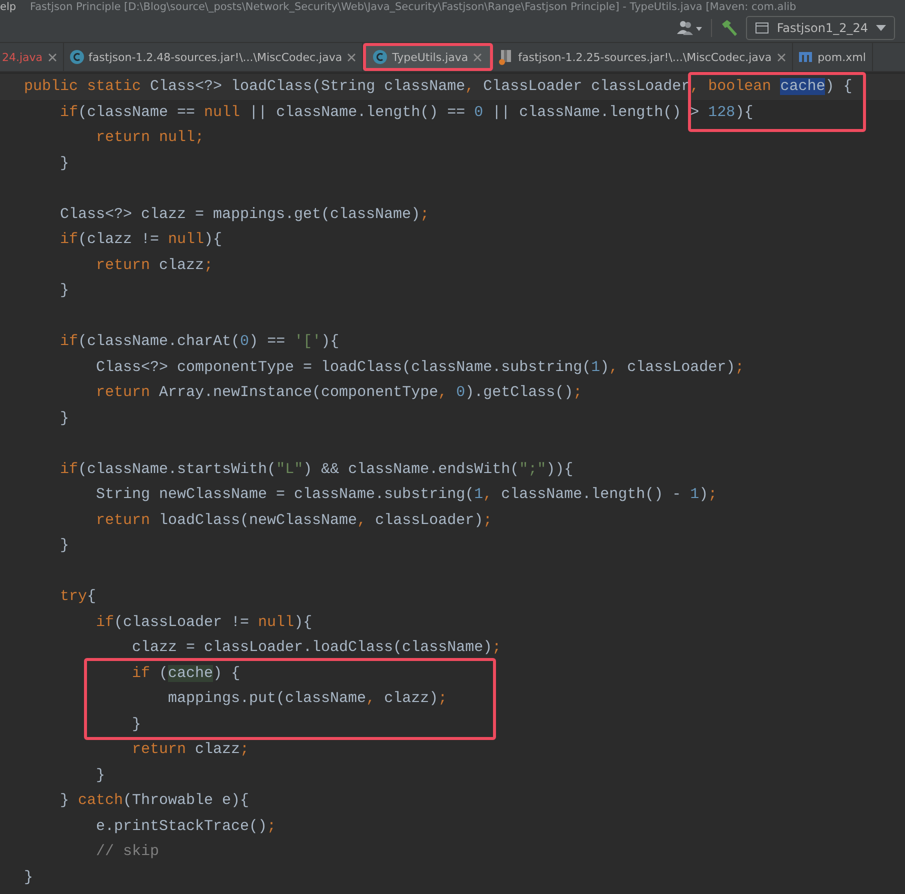 Image resolution: width=905 pixels, height=894 pixels. Describe the element at coordinates (214, 57) in the screenshot. I see `editor-tab: fastjson-1.2.48-sources.jar!\...\MiscCodec.java` at that location.